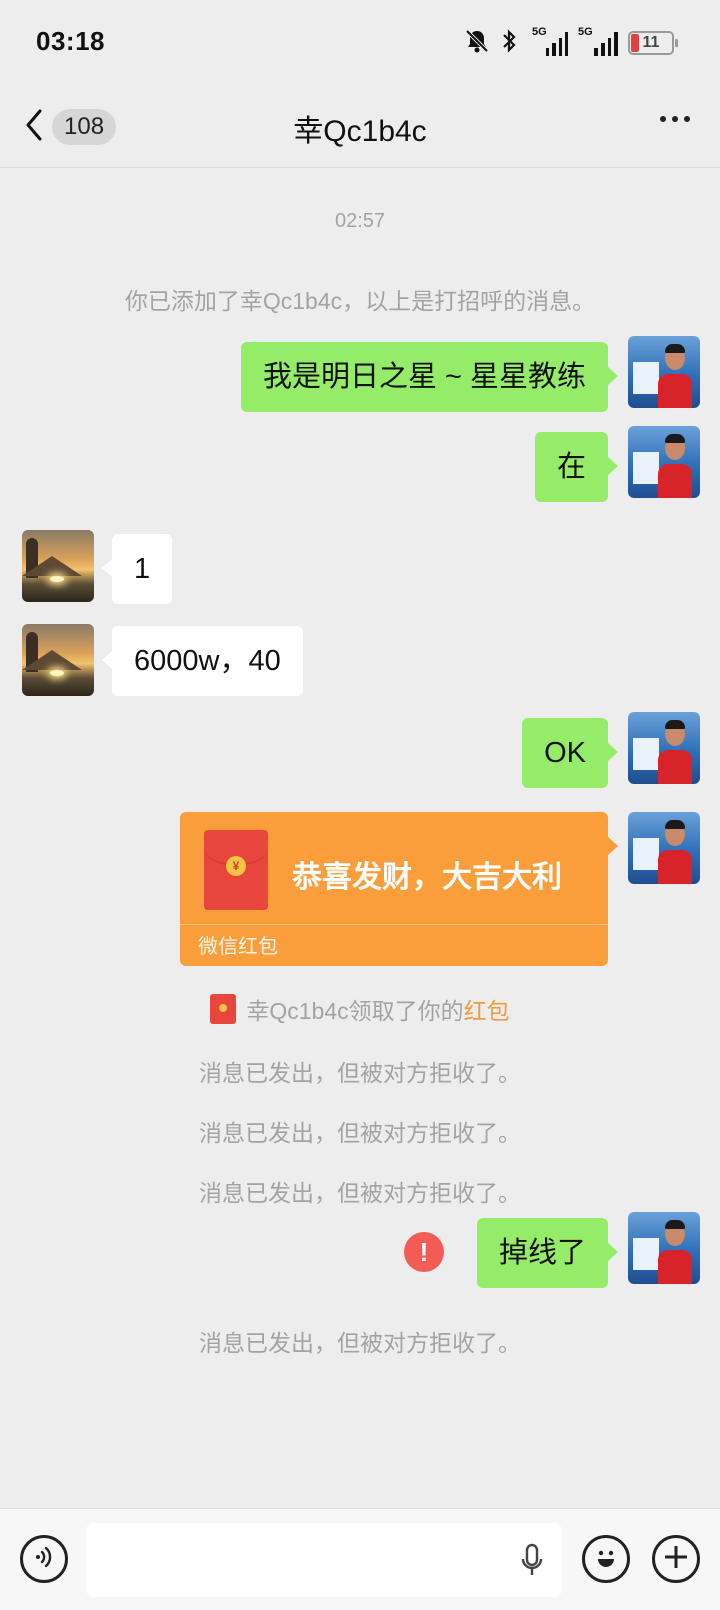 The width and height of the screenshot is (720, 1610). What do you see at coordinates (360, 301) in the screenshot?
I see `friend-added-notice: 你已添加了幸Qc1b4c，以上是打招呼的消息。` at bounding box center [360, 301].